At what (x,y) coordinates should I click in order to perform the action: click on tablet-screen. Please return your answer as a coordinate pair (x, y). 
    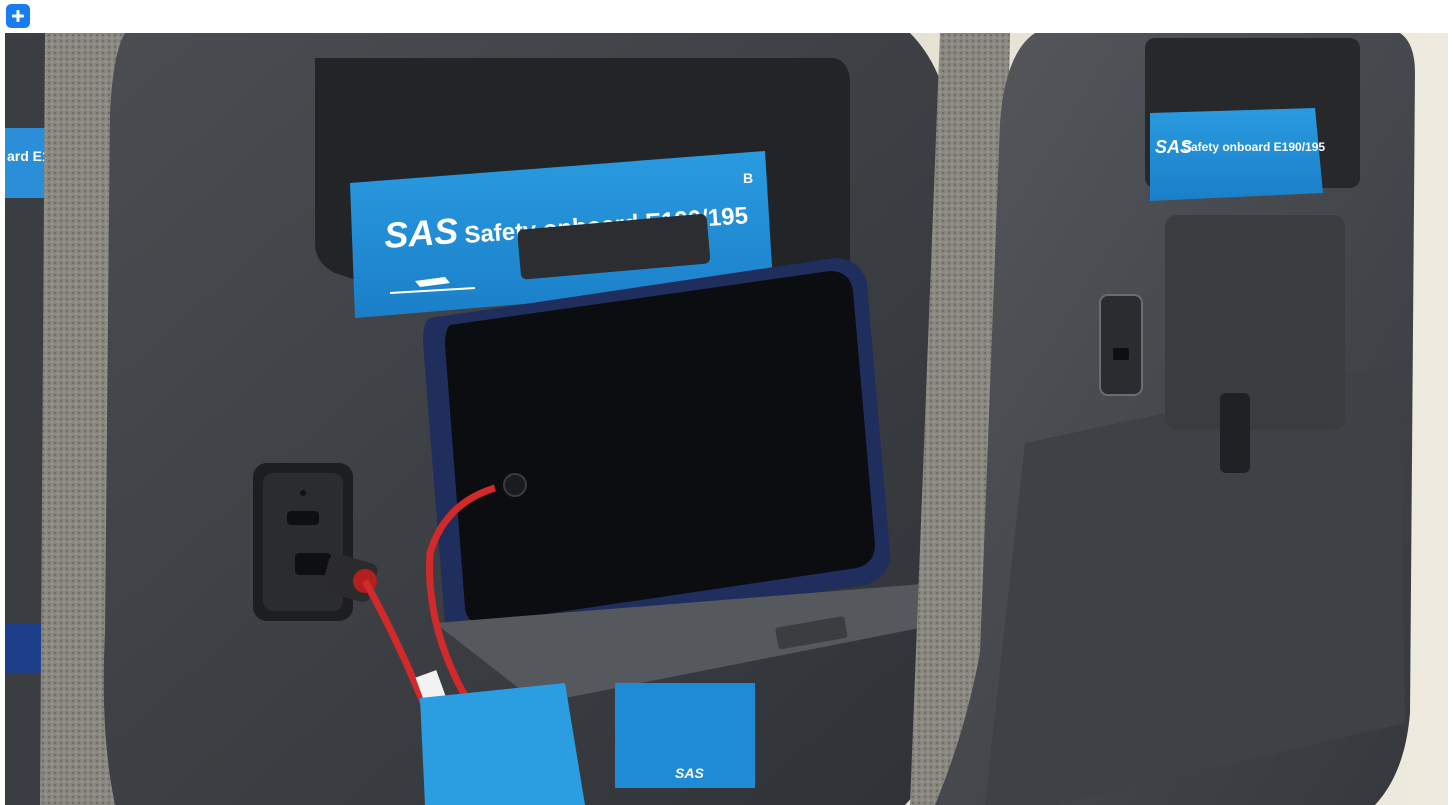
    Looking at the image, I should click on (660, 447).